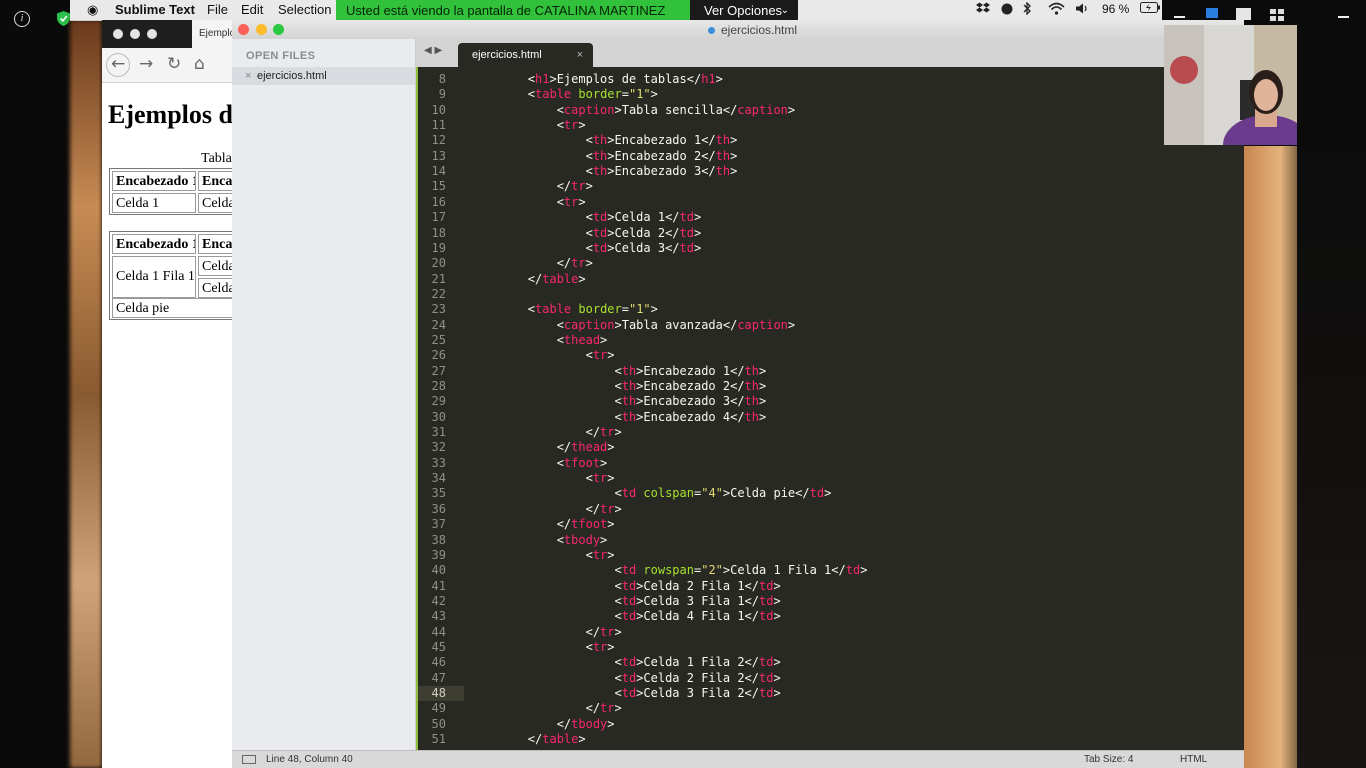 Image resolution: width=1366 pixels, height=768 pixels. Describe the element at coordinates (539, 540) in the screenshot. I see `code-line: <tbody>` at that location.